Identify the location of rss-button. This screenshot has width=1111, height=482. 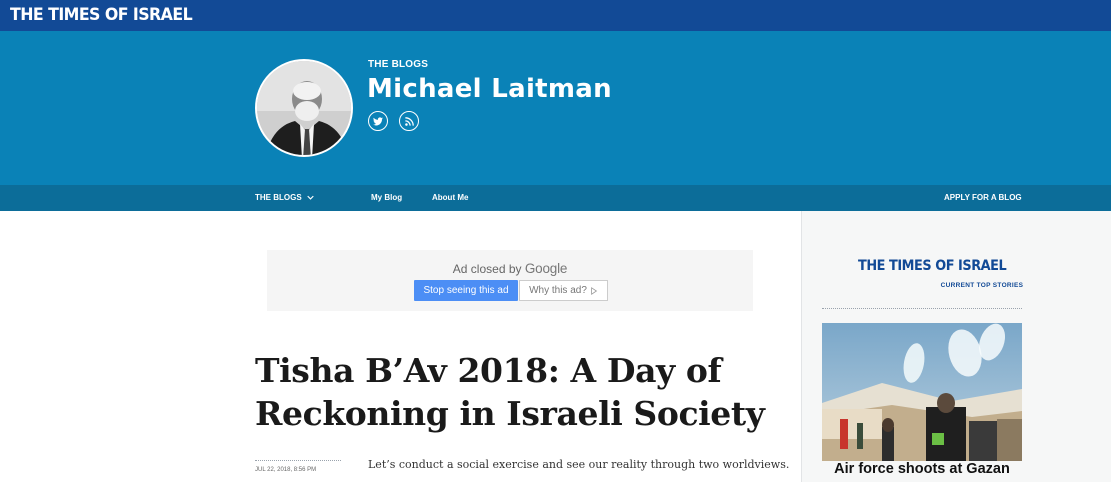
(409, 121).